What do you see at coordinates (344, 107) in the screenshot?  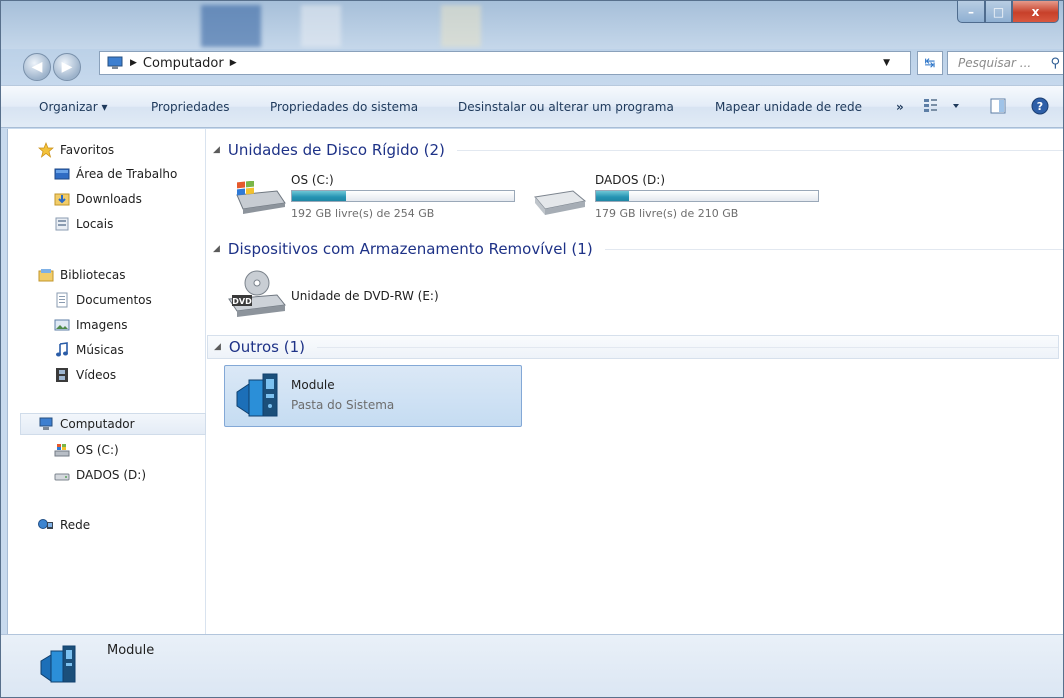 I see `system-properties-button: Propriedades do sistema` at bounding box center [344, 107].